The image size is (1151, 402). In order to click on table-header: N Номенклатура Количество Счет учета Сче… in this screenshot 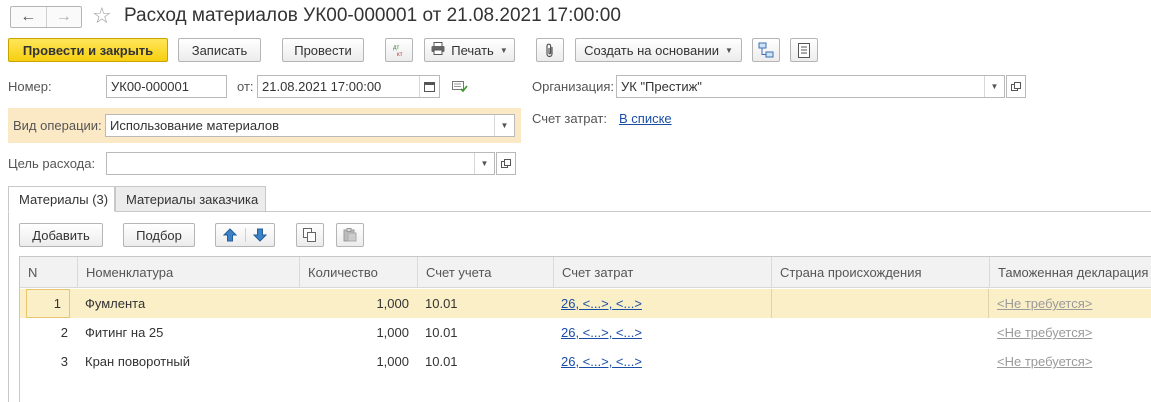, I will do `click(585, 272)`.